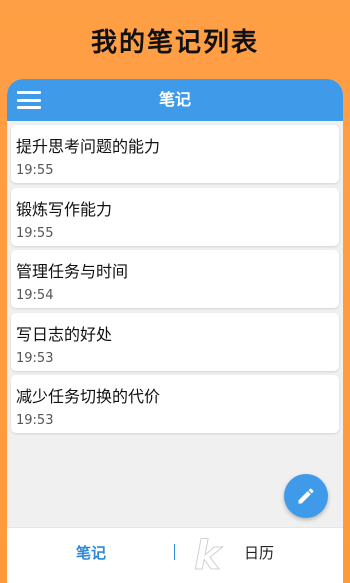 This screenshot has height=583, width=350. What do you see at coordinates (64, 209) in the screenshot?
I see `note-title: 锻炼写作能力` at bounding box center [64, 209].